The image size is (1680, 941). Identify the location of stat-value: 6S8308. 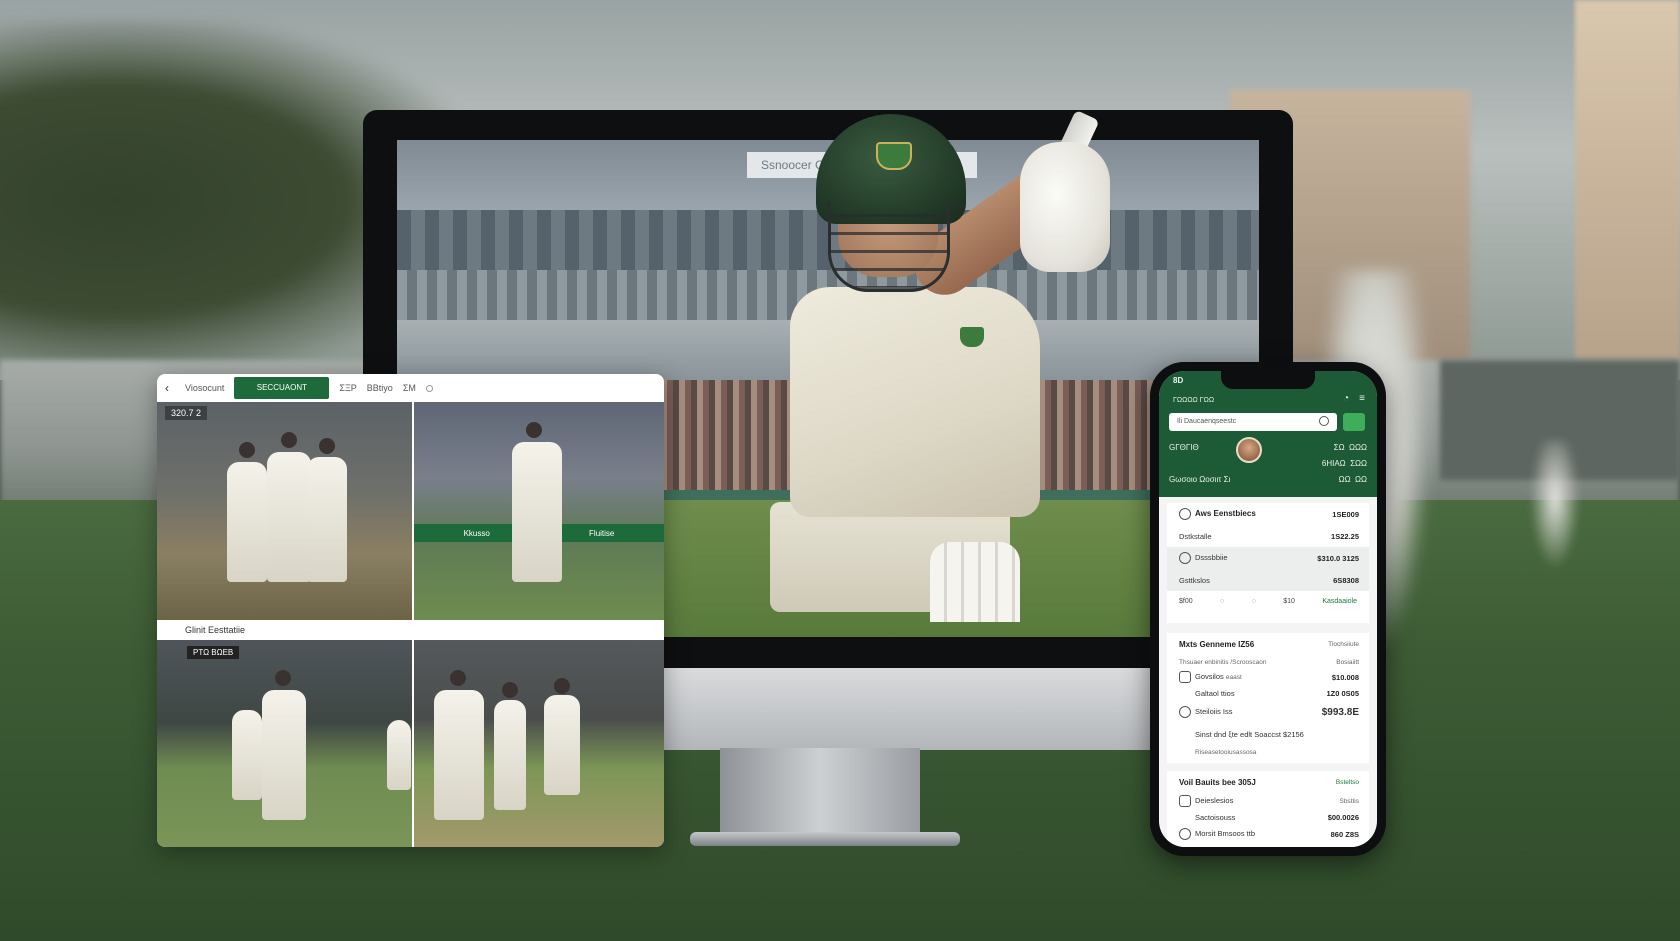
(1346, 580).